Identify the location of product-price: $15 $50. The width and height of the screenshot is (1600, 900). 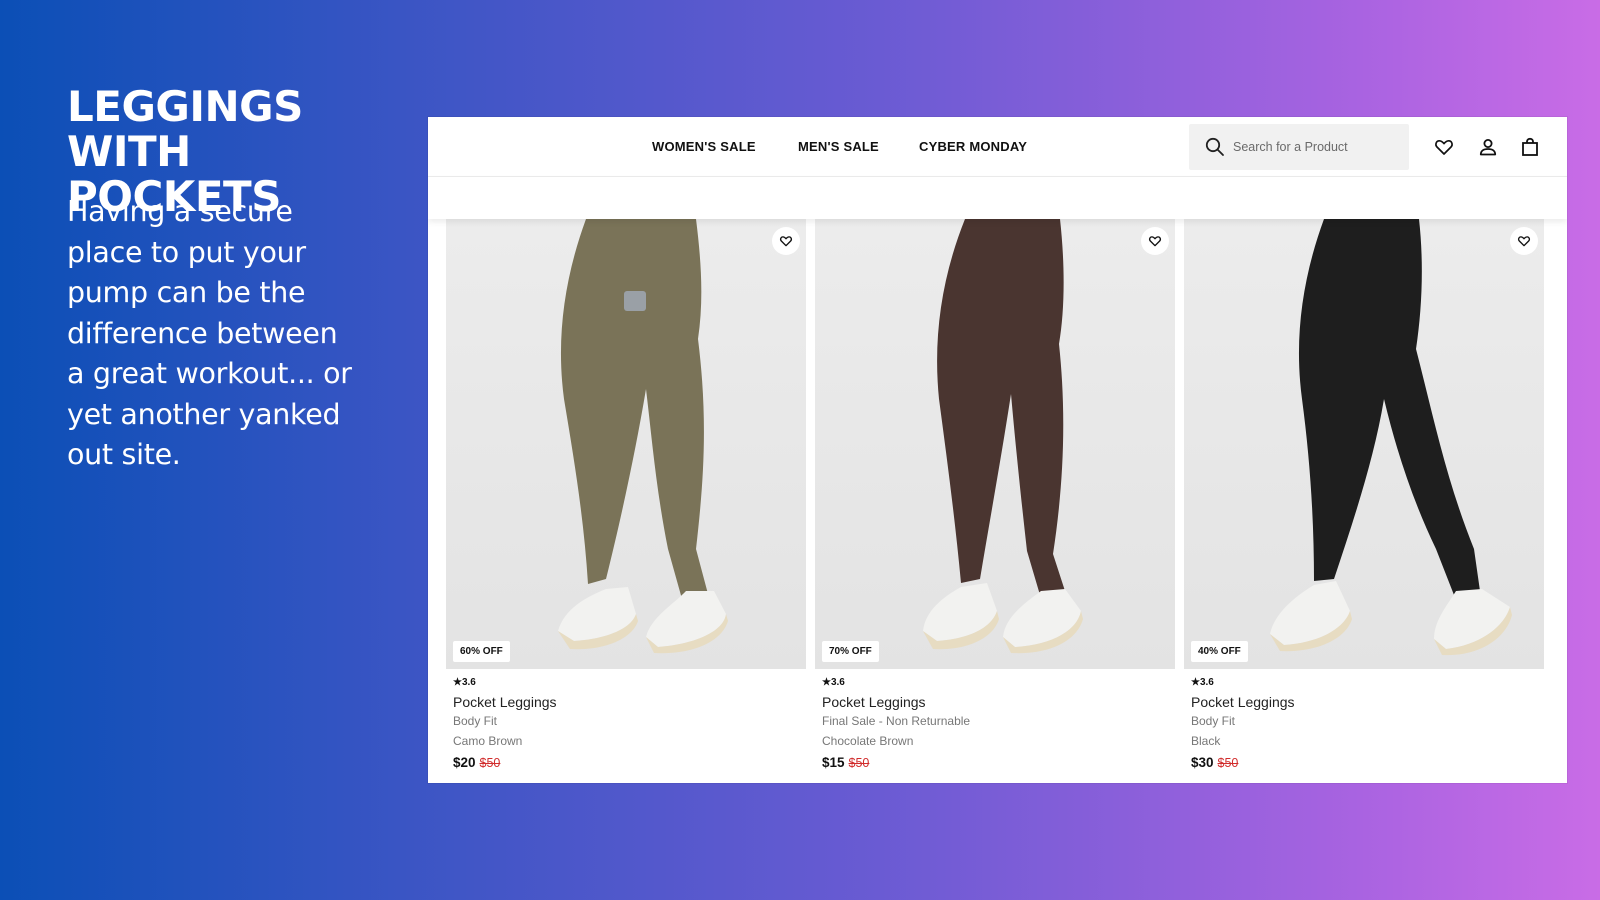
(998, 763).